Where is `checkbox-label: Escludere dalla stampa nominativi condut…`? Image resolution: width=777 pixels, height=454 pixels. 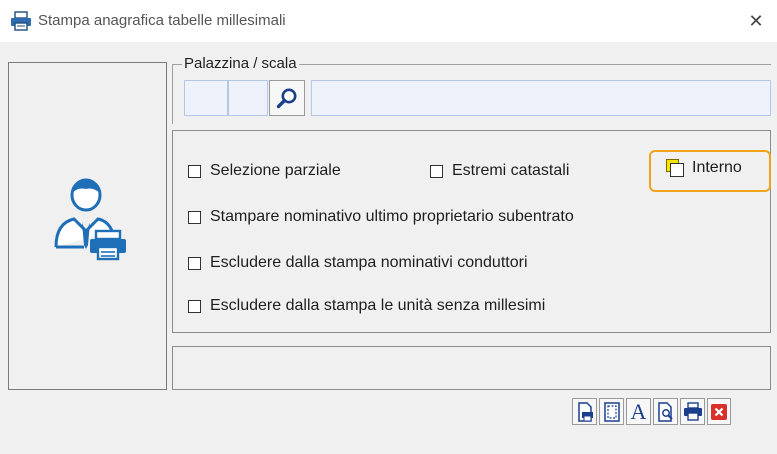 checkbox-label: Escludere dalla stampa nominativi condut… is located at coordinates (369, 262).